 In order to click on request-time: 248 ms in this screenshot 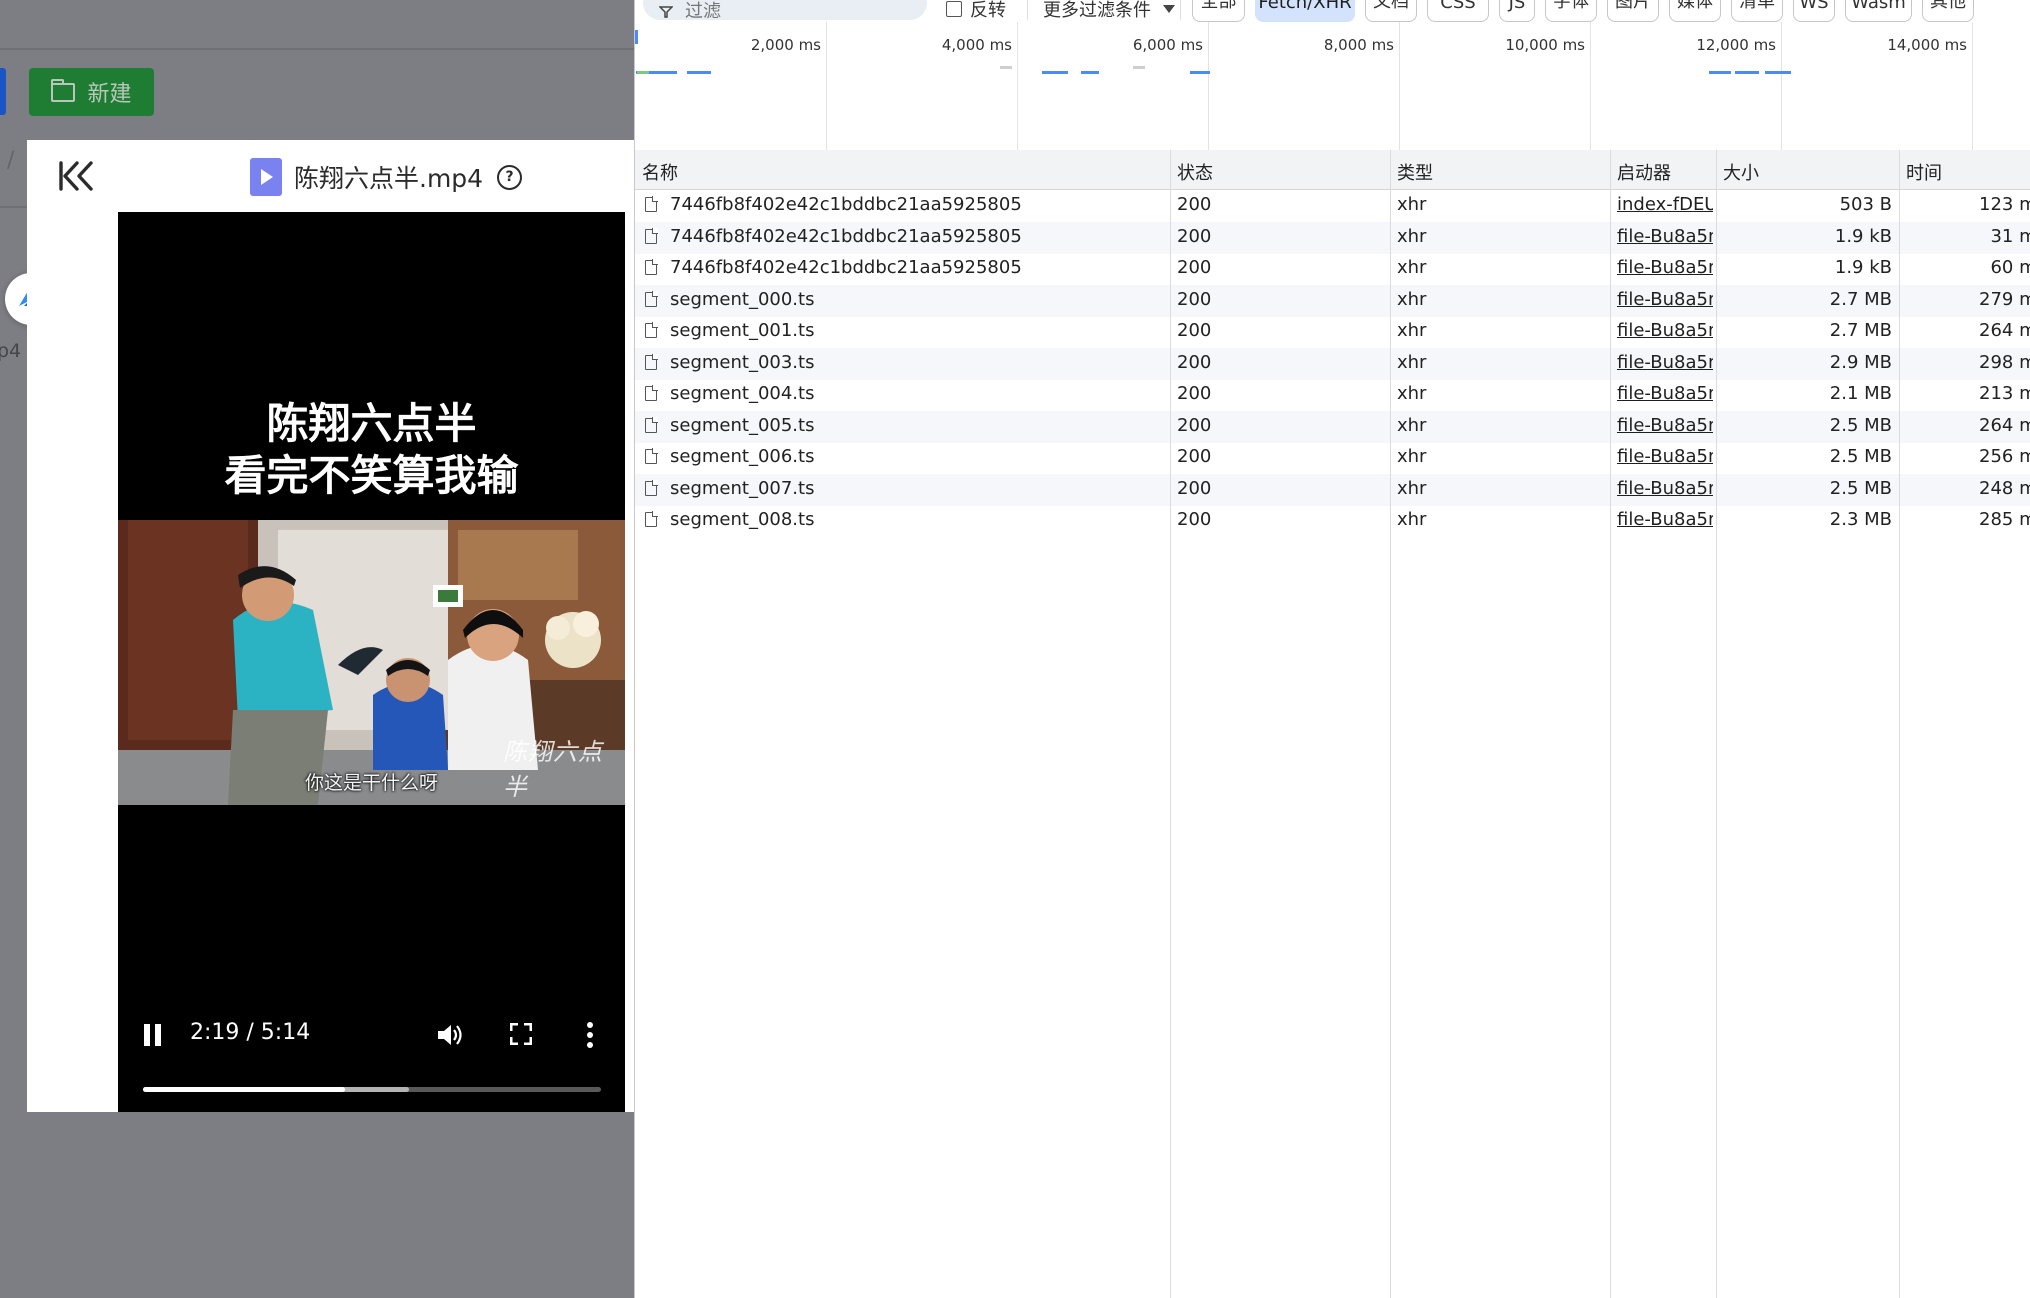, I will do `click(2004, 488)`.